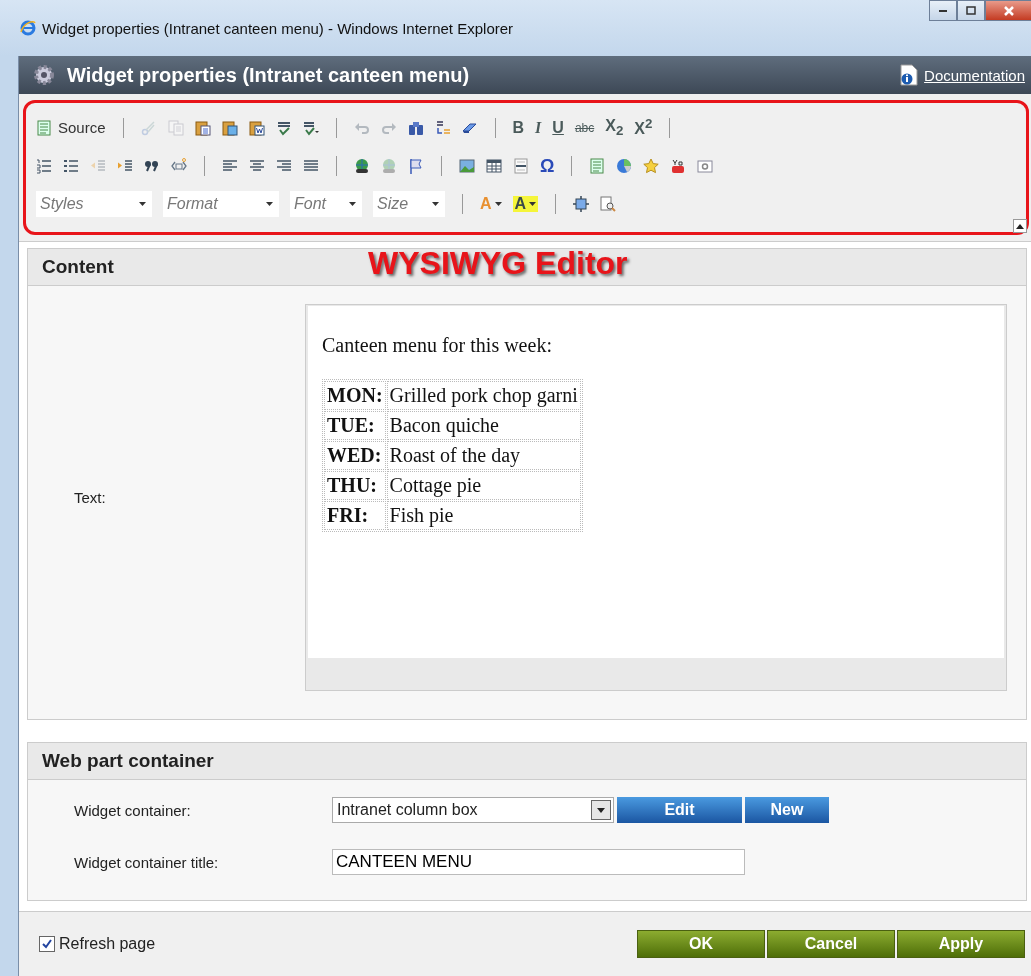  What do you see at coordinates (705, 165) in the screenshot?
I see `widget-icon` at bounding box center [705, 165].